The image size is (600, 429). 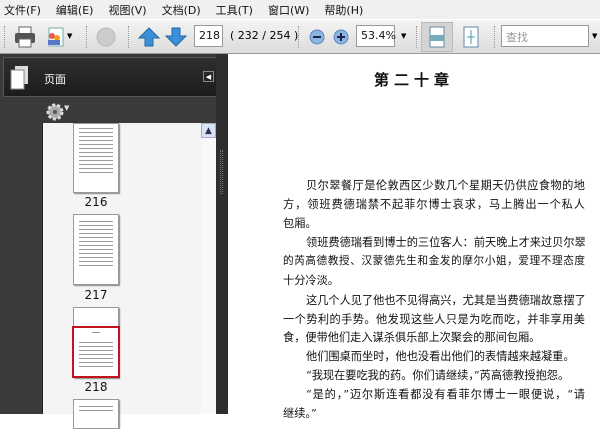 I want to click on search-dropdown-icon: ▼, so click(x=594, y=36).